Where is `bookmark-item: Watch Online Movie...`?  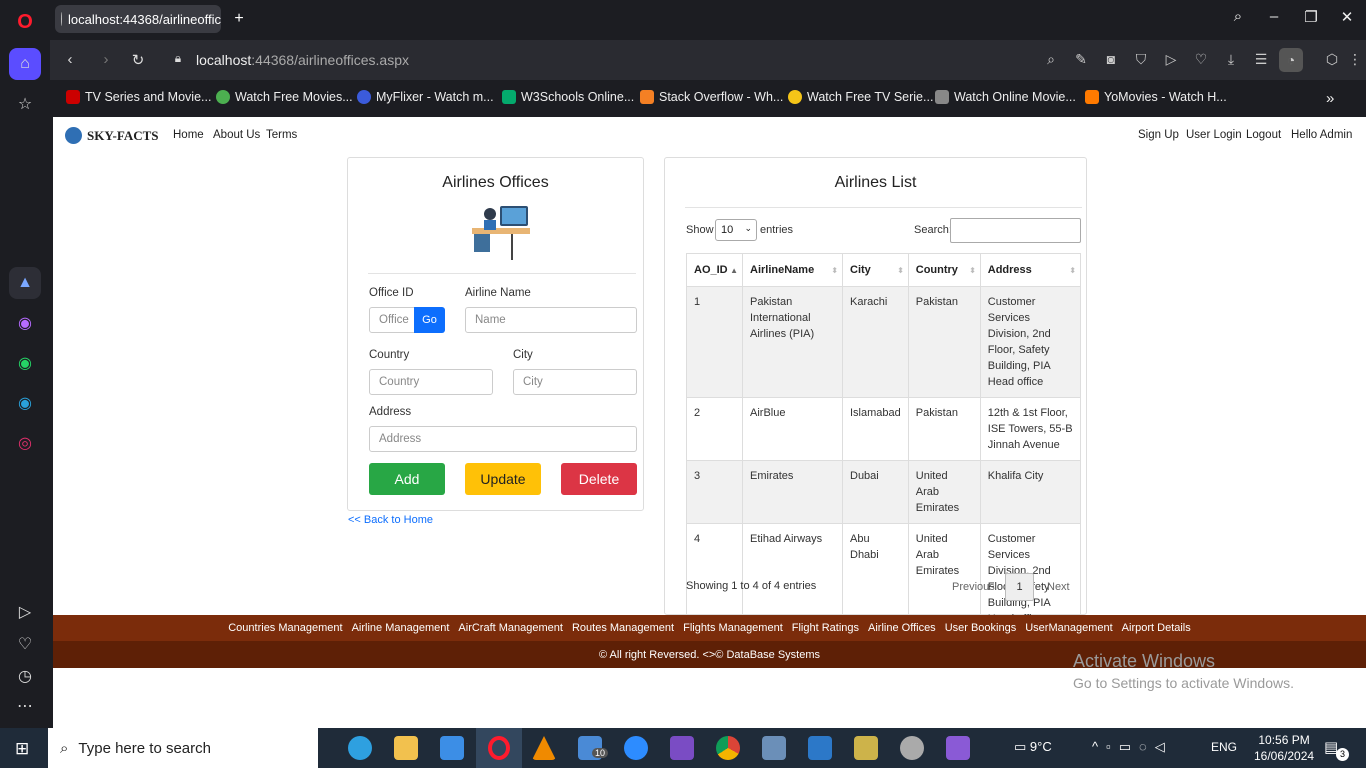 bookmark-item: Watch Online Movie... is located at coordinates (1005, 97).